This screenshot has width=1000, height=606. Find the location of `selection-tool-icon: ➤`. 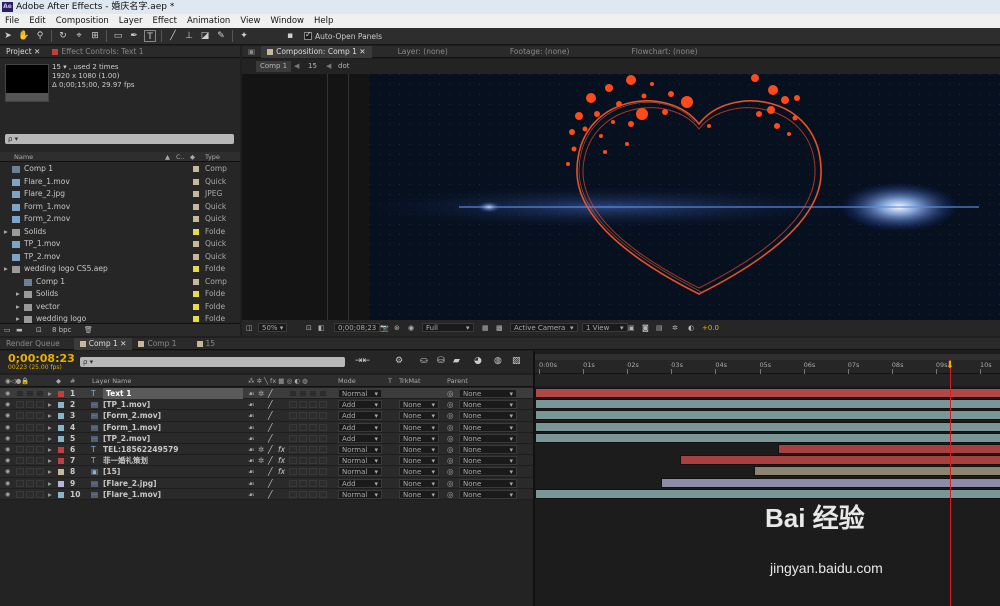

selection-tool-icon: ➤ is located at coordinates (8, 36).